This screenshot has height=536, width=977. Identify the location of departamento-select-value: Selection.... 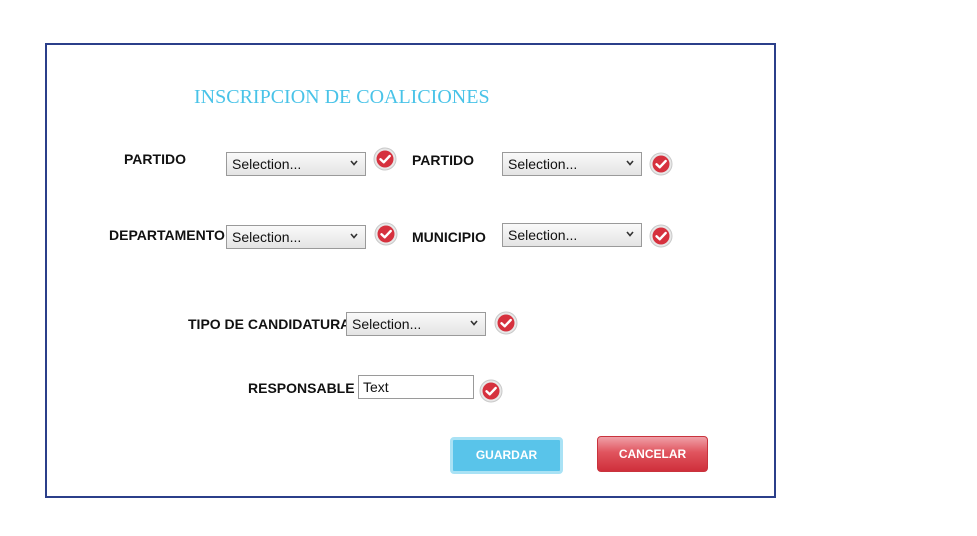
(267, 237).